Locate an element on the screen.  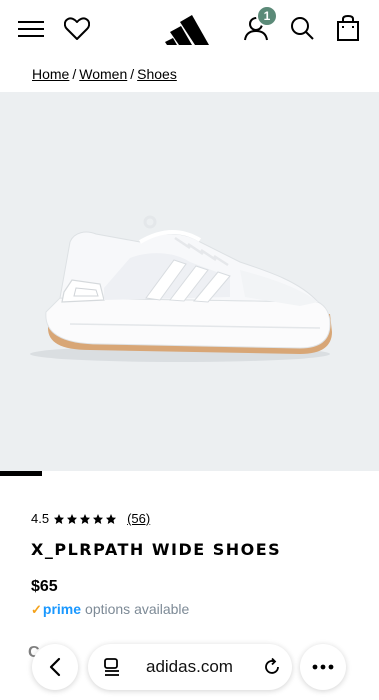
bag-button is located at coordinates (348, 28).